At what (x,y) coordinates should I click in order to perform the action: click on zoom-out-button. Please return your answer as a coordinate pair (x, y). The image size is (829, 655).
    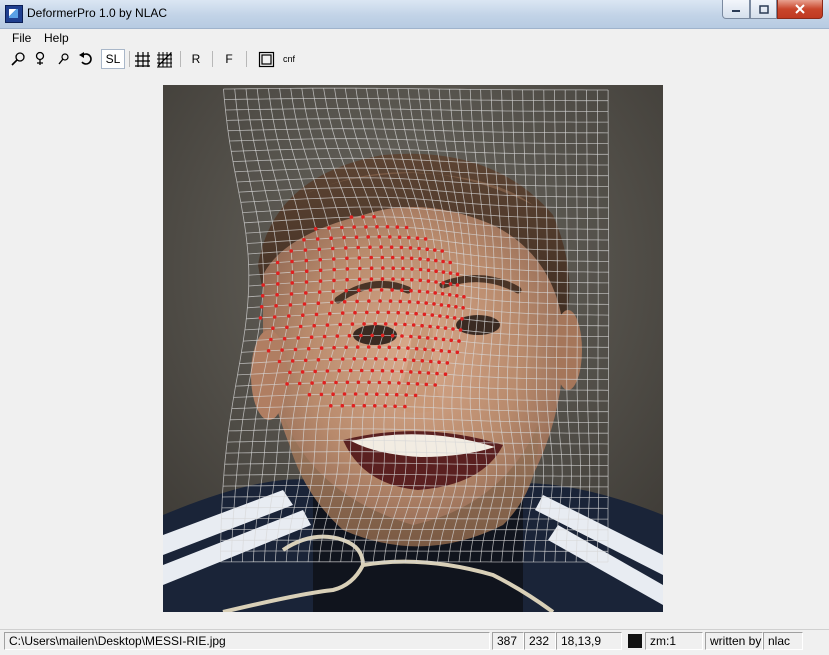
    Looking at the image, I should click on (63, 59).